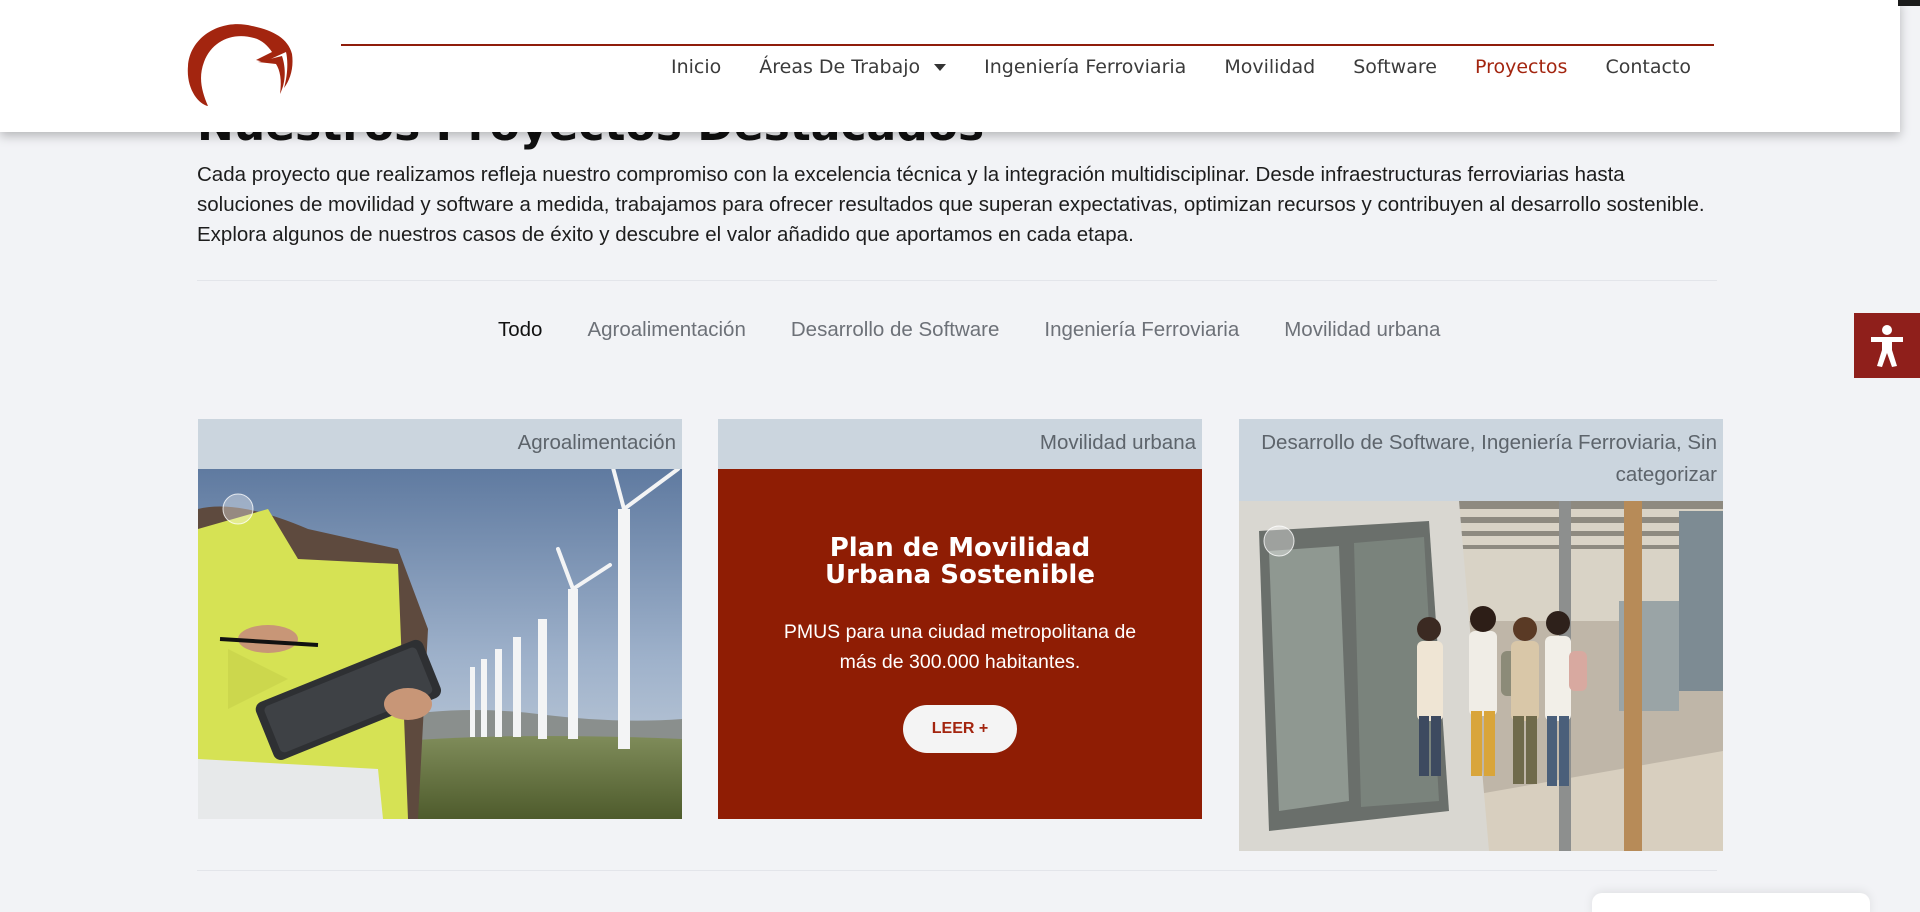 This screenshot has width=1920, height=912. I want to click on nav-item-contacto: Contacto, so click(1648, 67).